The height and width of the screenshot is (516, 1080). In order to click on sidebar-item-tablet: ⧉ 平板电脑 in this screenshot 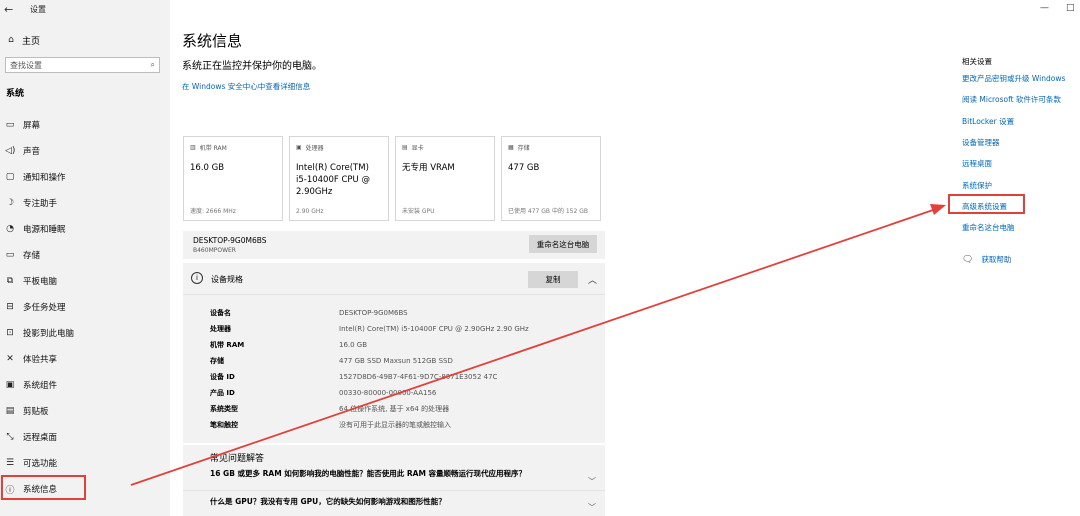, I will do `click(85, 281)`.